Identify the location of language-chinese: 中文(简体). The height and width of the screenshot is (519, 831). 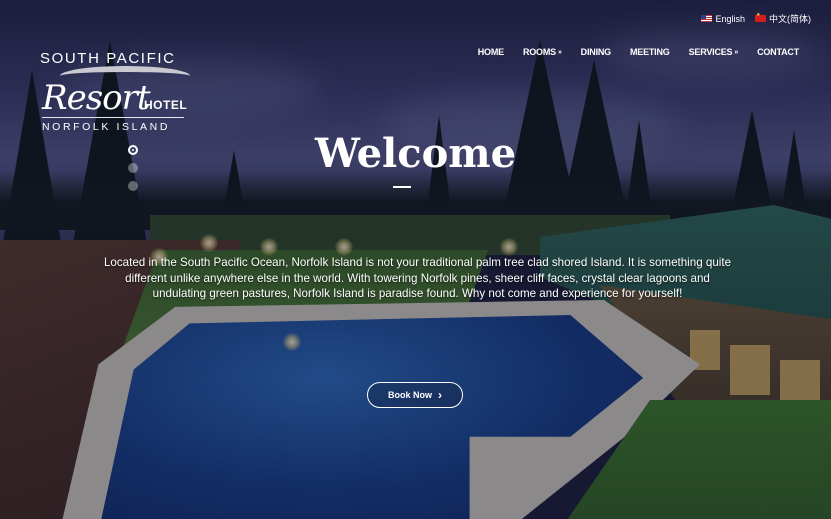
(783, 18).